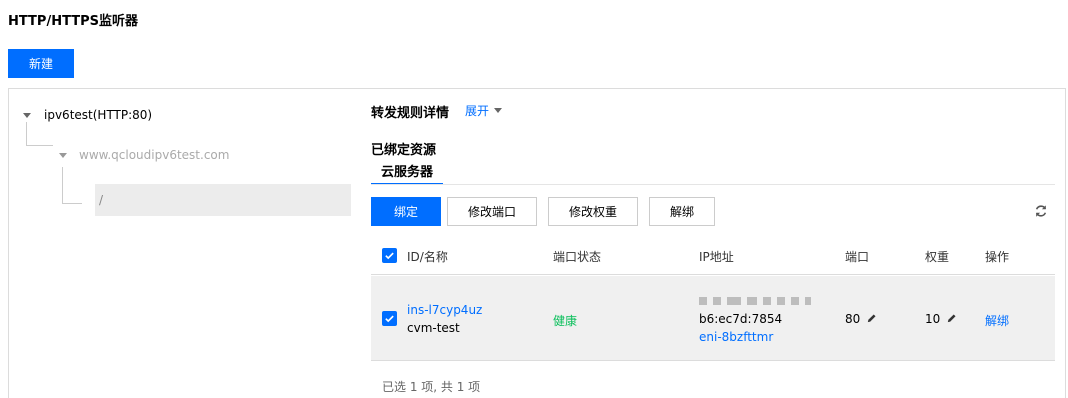 The width and height of the screenshot is (1068, 398). What do you see at coordinates (713, 184) in the screenshot?
I see `tab-divider` at bounding box center [713, 184].